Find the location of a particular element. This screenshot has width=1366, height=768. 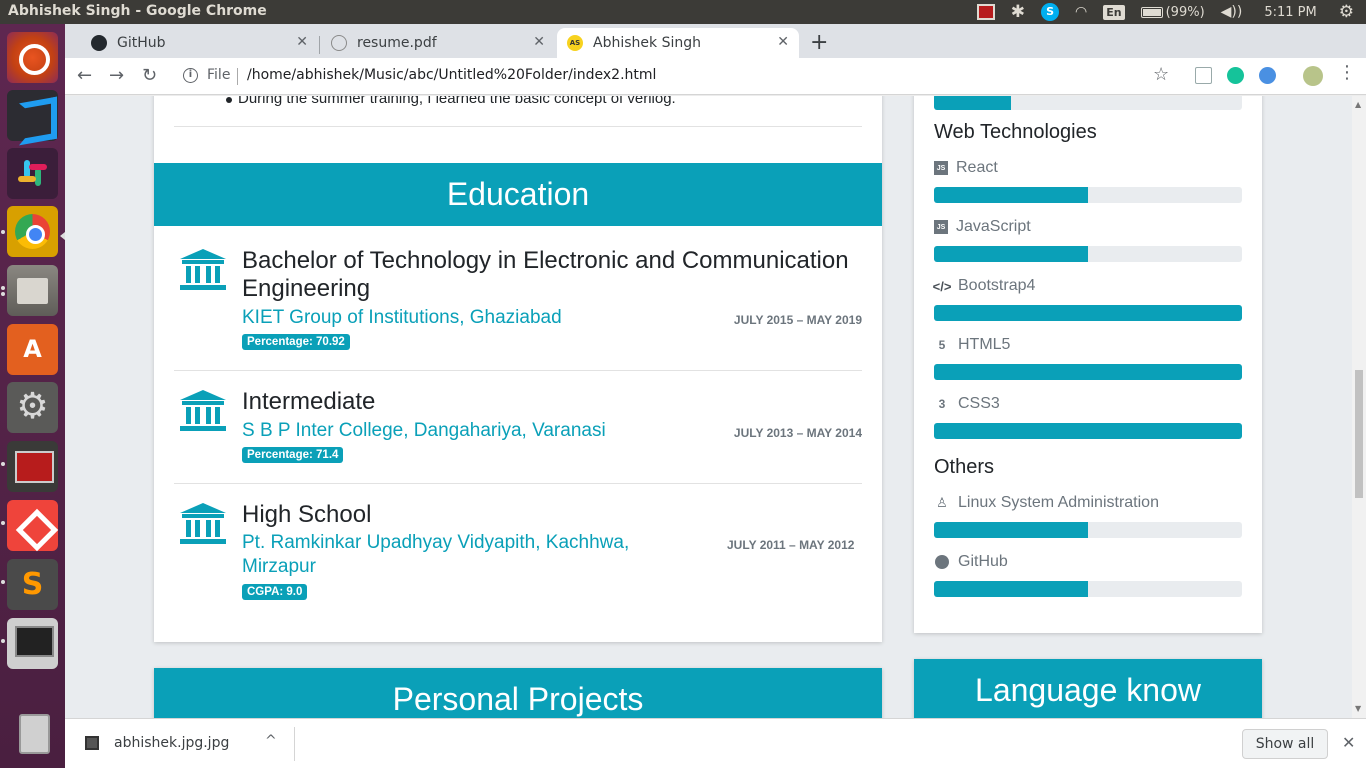

skype-tray-icon: S is located at coordinates (1050, 12).